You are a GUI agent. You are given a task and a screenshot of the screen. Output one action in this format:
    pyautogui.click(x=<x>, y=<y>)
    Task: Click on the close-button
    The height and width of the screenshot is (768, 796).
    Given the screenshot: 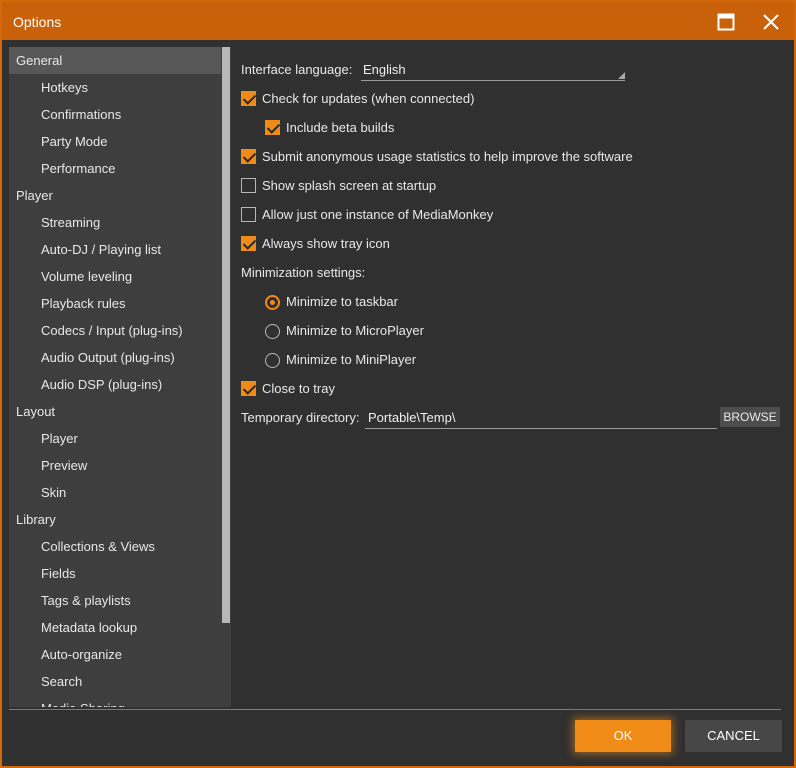 What is the action you would take?
    pyautogui.click(x=772, y=22)
    